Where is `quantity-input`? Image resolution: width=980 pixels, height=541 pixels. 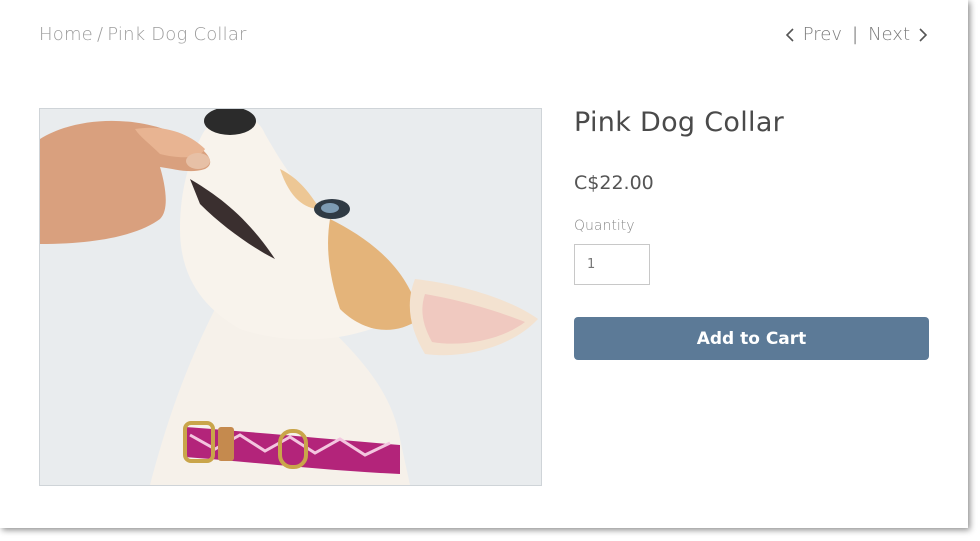 quantity-input is located at coordinates (612, 264).